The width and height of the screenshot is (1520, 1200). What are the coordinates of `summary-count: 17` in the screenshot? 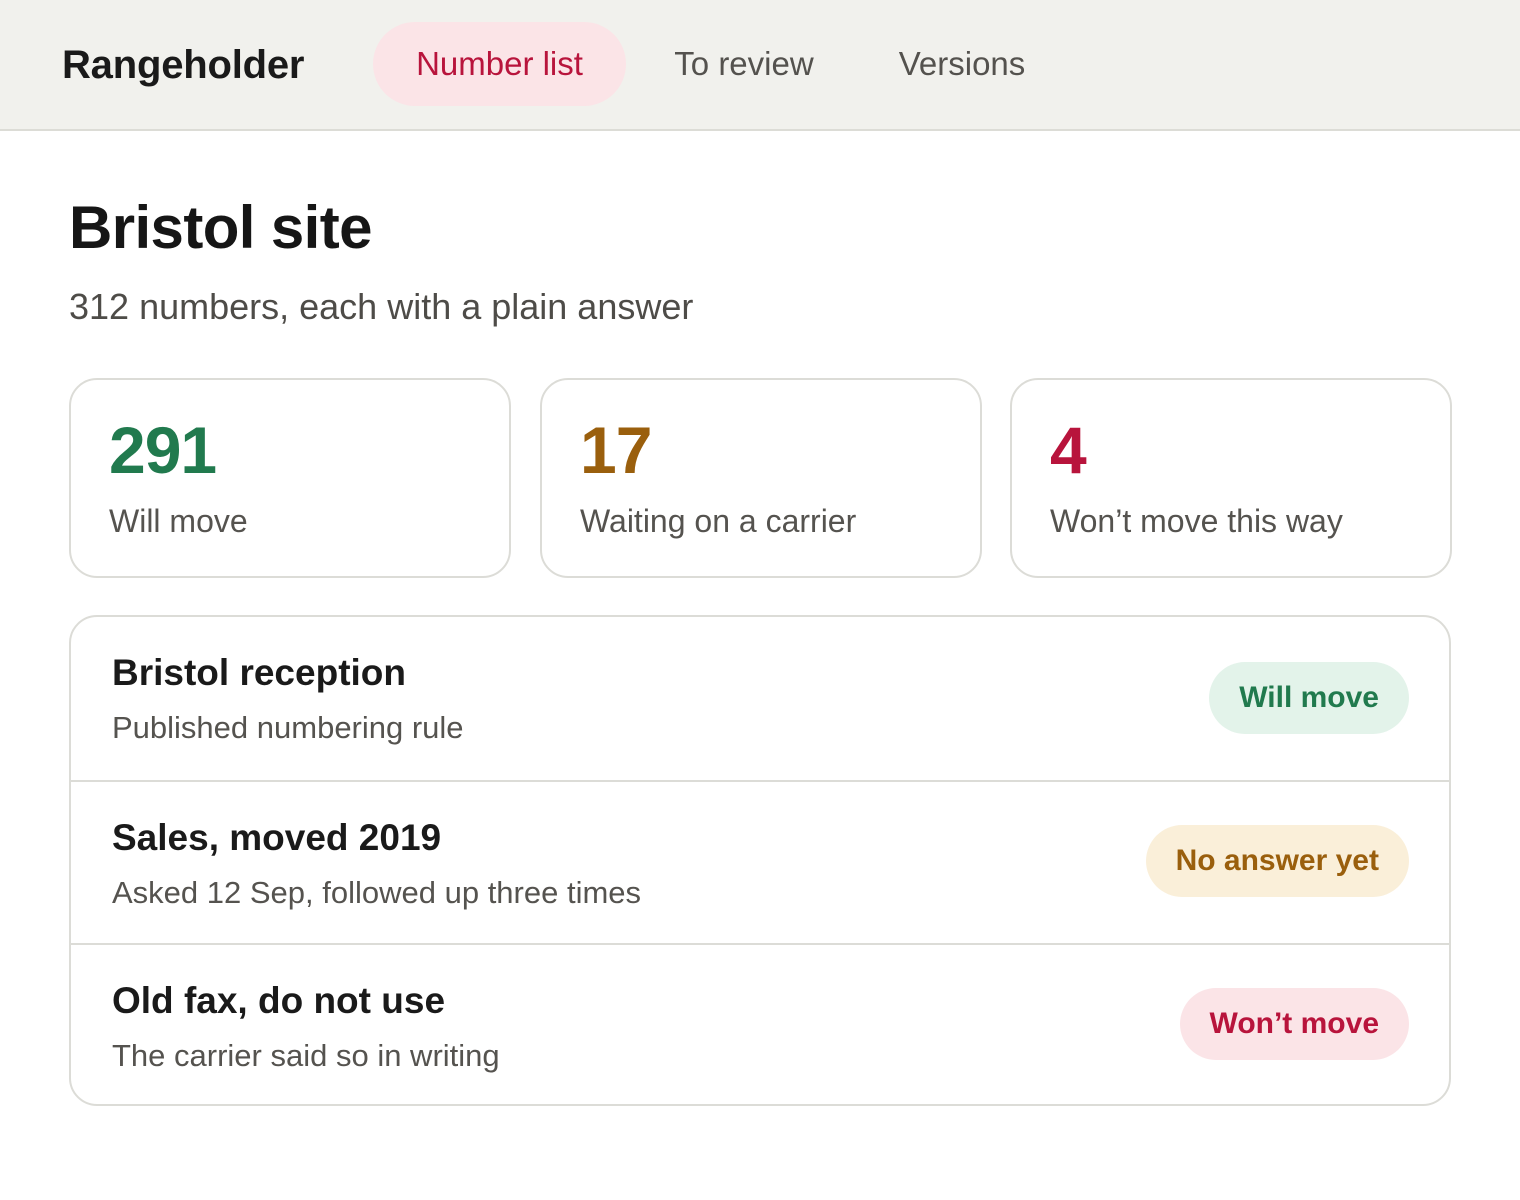 It's located at (616, 450).